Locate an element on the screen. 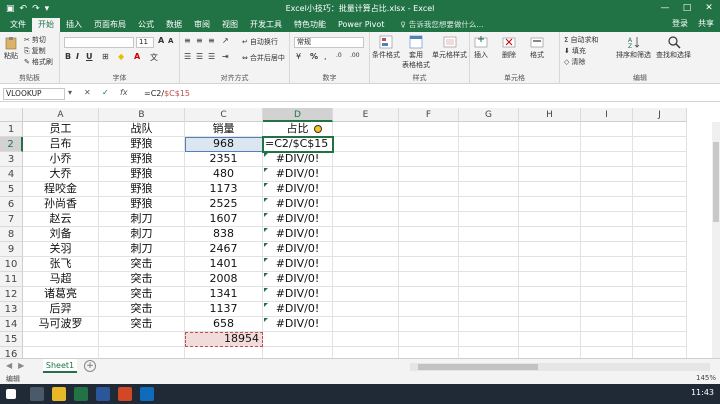  active-cell-d2: =C2/$C$15 is located at coordinates (298, 144).